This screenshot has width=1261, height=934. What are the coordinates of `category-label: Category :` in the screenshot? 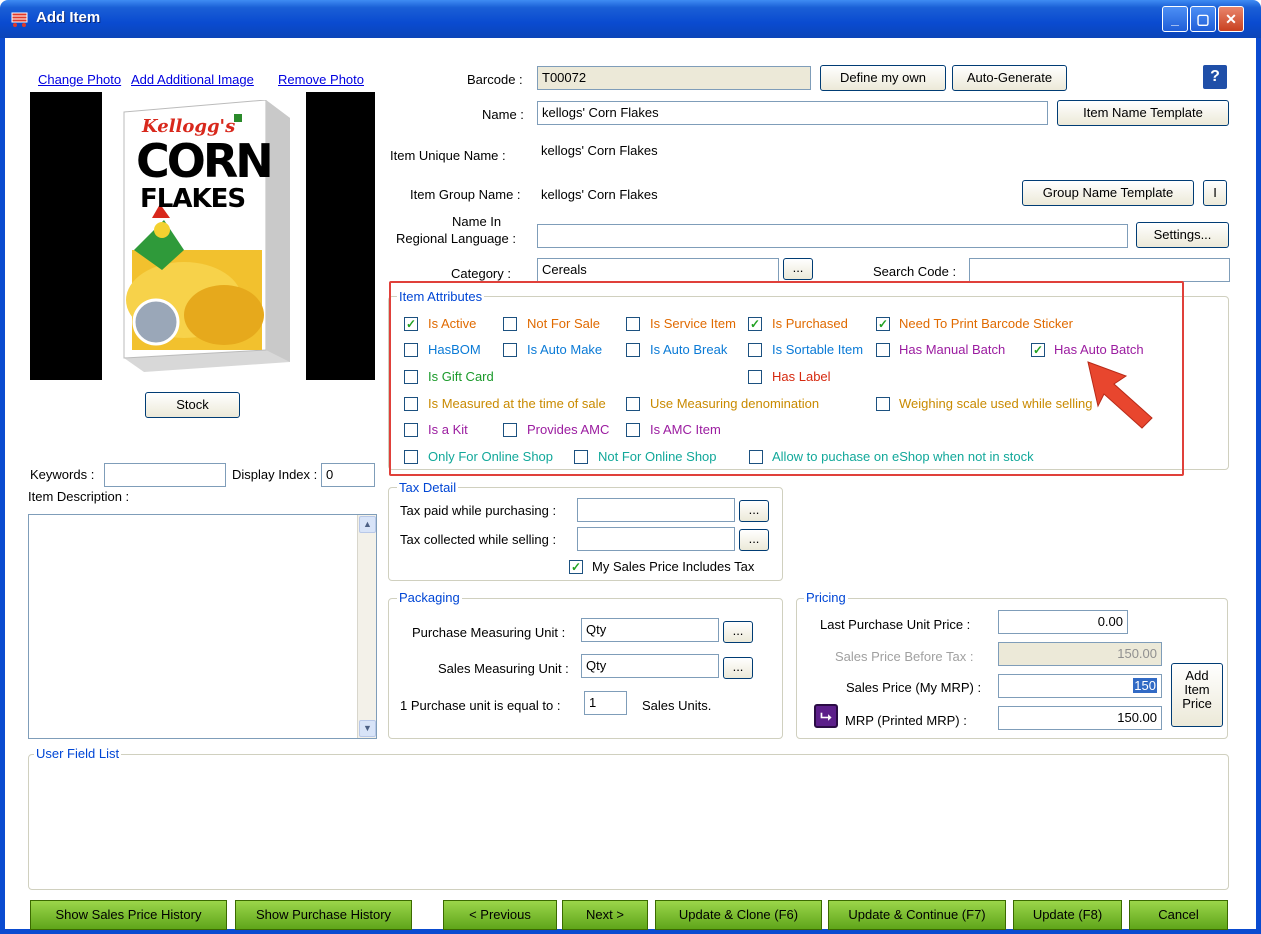 It's located at (481, 273).